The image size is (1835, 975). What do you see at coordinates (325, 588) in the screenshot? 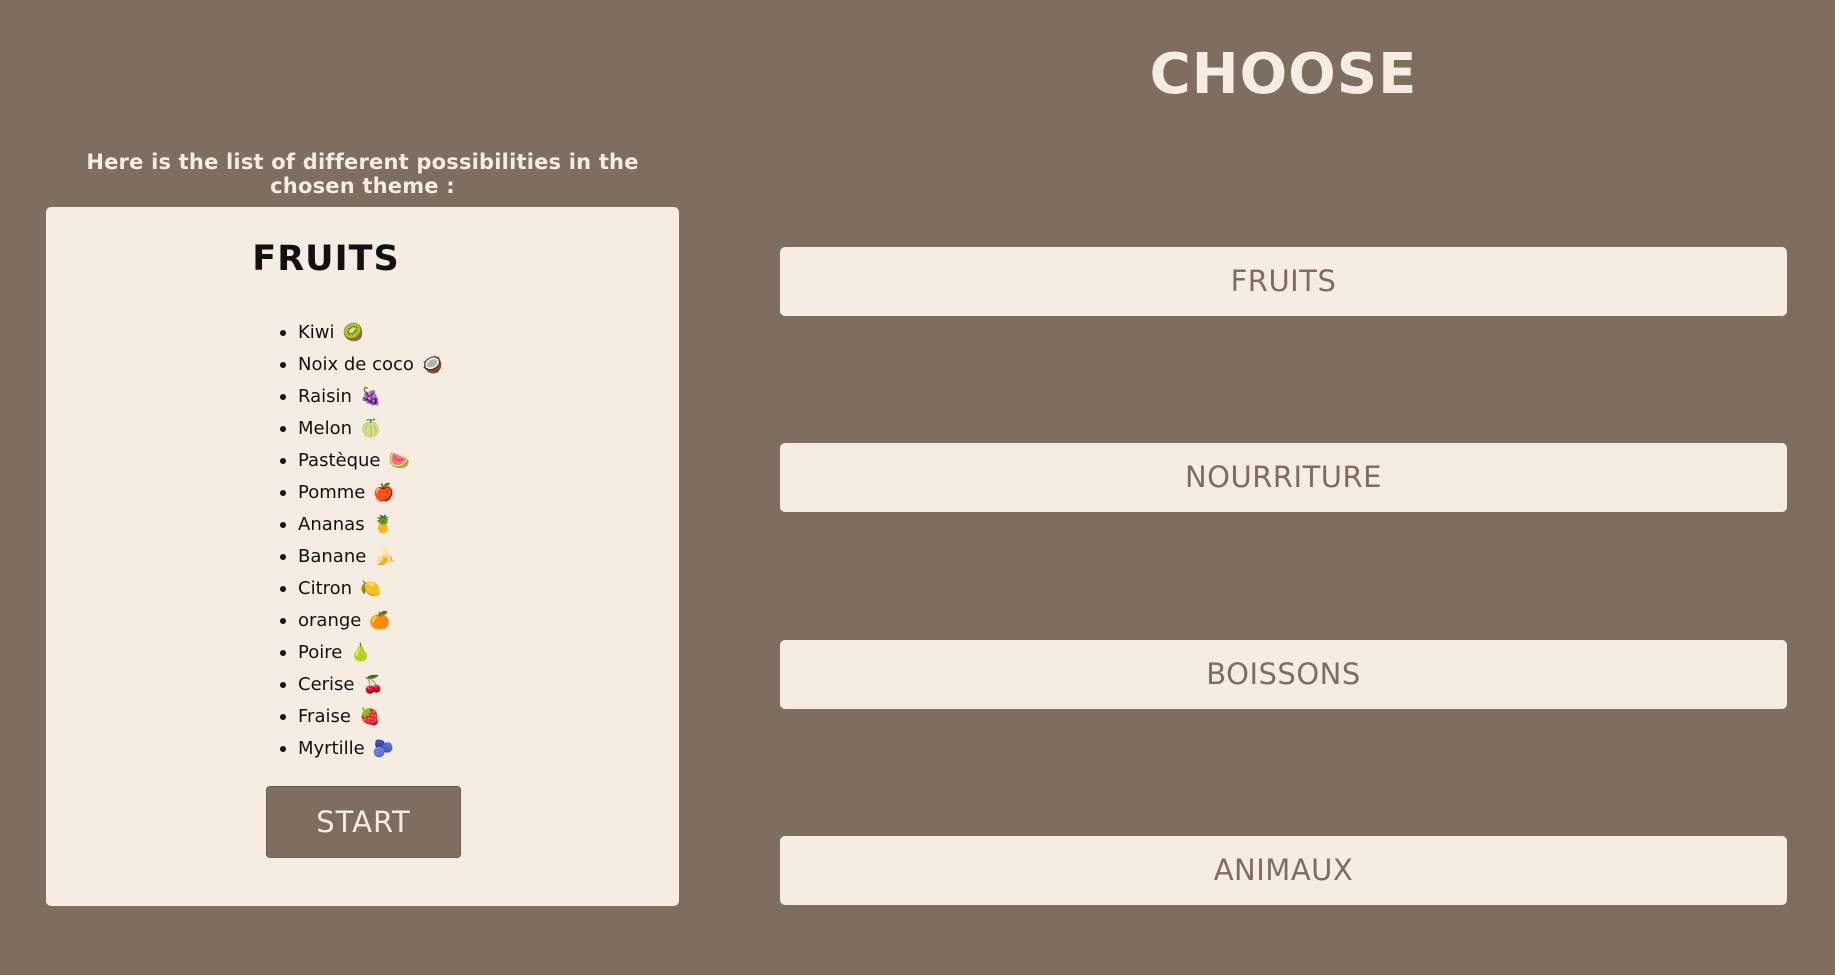
I see `item-label: Citron` at bounding box center [325, 588].